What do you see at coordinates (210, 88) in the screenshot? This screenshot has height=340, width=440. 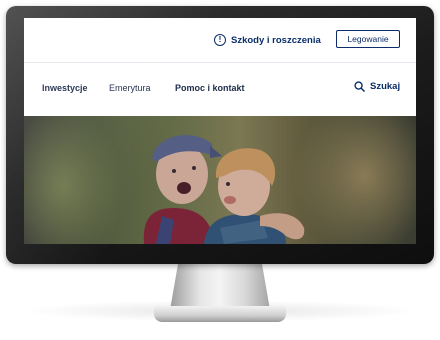 I see `nav-item-pomoc: Pomoc i kontakt` at bounding box center [210, 88].